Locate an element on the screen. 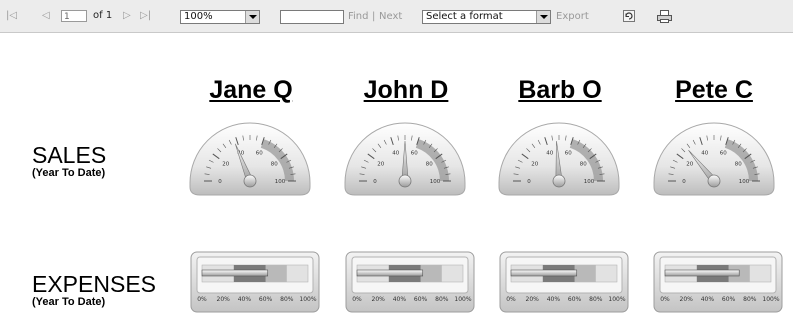 The image size is (793, 333). sales-gauge-barb-o: 0 20 40 60 80 100 is located at coordinates (559, 159).